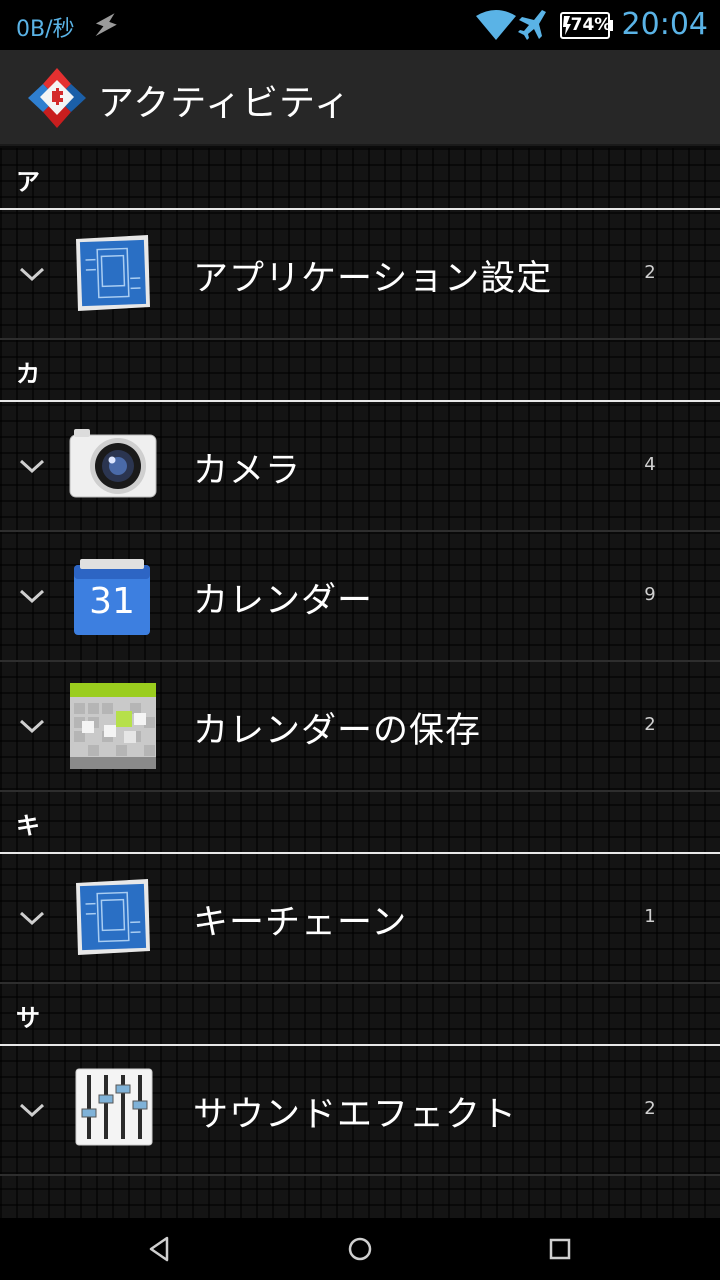 This screenshot has width=720, height=1280. I want to click on flash-icon, so click(106, 25).